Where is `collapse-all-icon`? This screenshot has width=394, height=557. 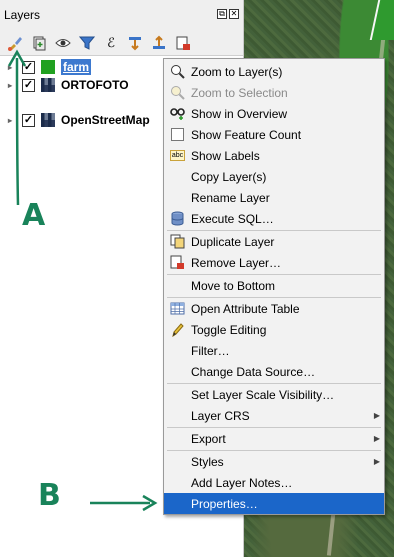 collapse-all-icon is located at coordinates (159, 43).